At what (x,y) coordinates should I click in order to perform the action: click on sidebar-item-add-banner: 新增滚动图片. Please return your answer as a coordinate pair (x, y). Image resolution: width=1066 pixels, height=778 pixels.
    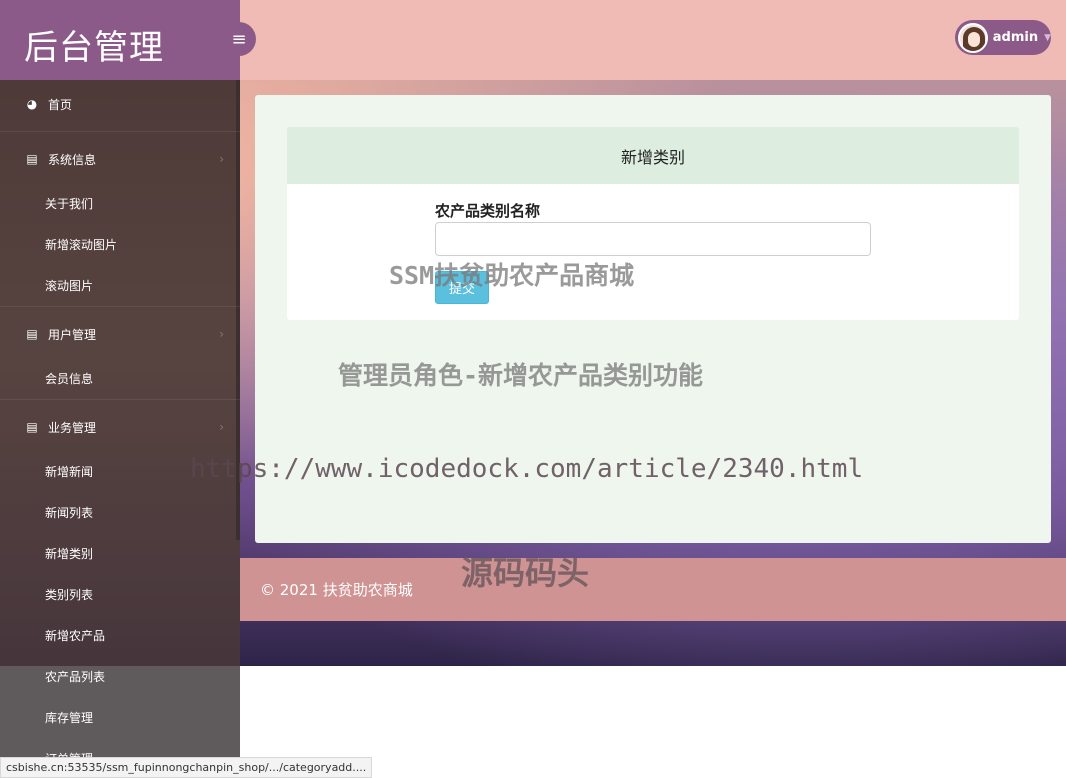
    Looking at the image, I should click on (81, 244).